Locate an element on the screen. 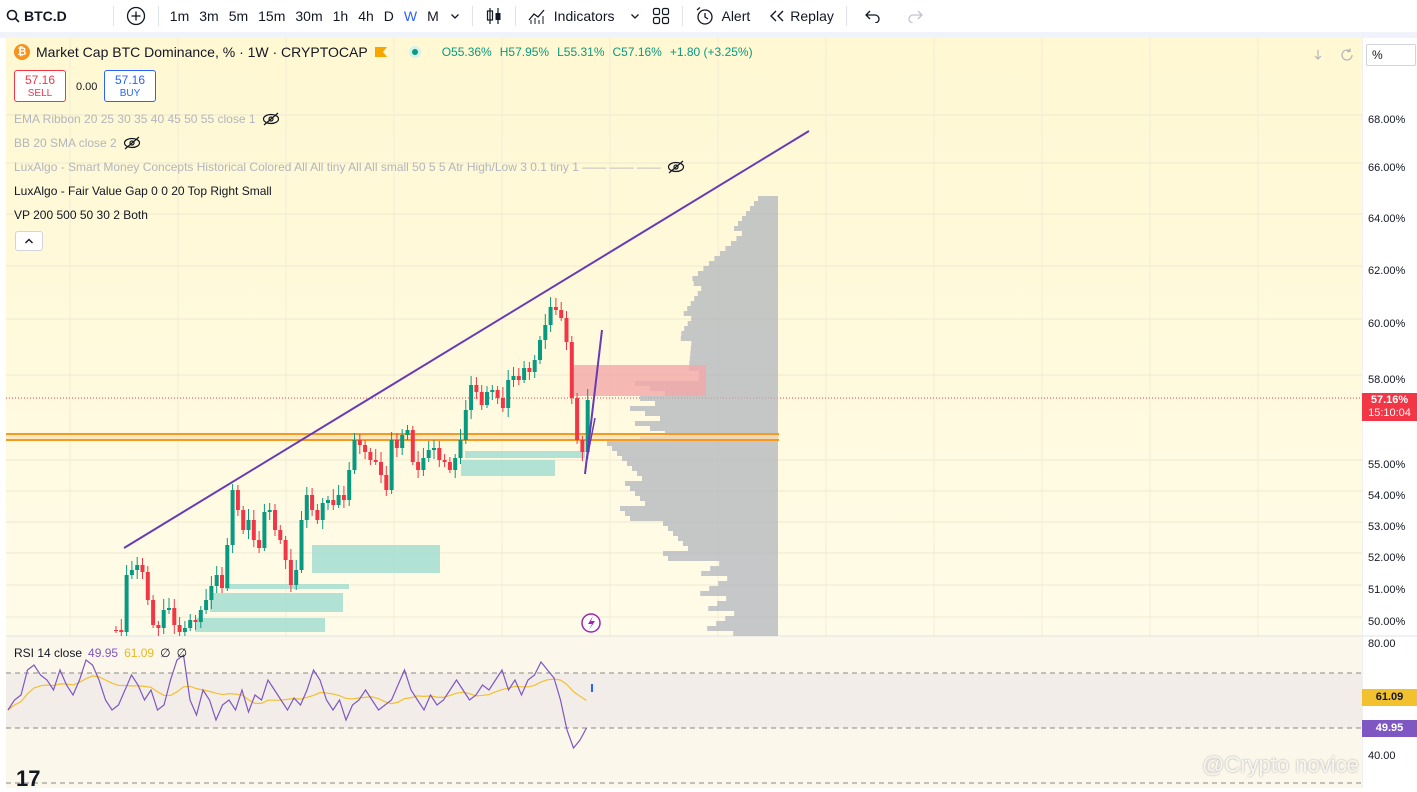  tradingview-logo: 17 is located at coordinates (28, 779).